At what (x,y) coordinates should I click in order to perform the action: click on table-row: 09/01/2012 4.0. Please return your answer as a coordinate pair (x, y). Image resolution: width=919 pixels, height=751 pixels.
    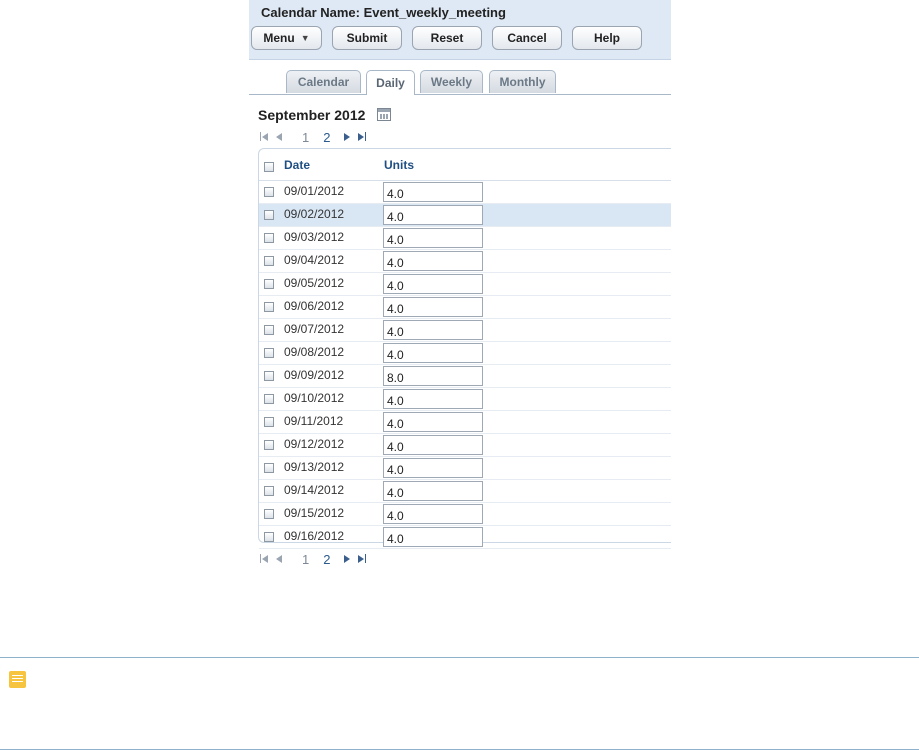
    Looking at the image, I should click on (465, 192).